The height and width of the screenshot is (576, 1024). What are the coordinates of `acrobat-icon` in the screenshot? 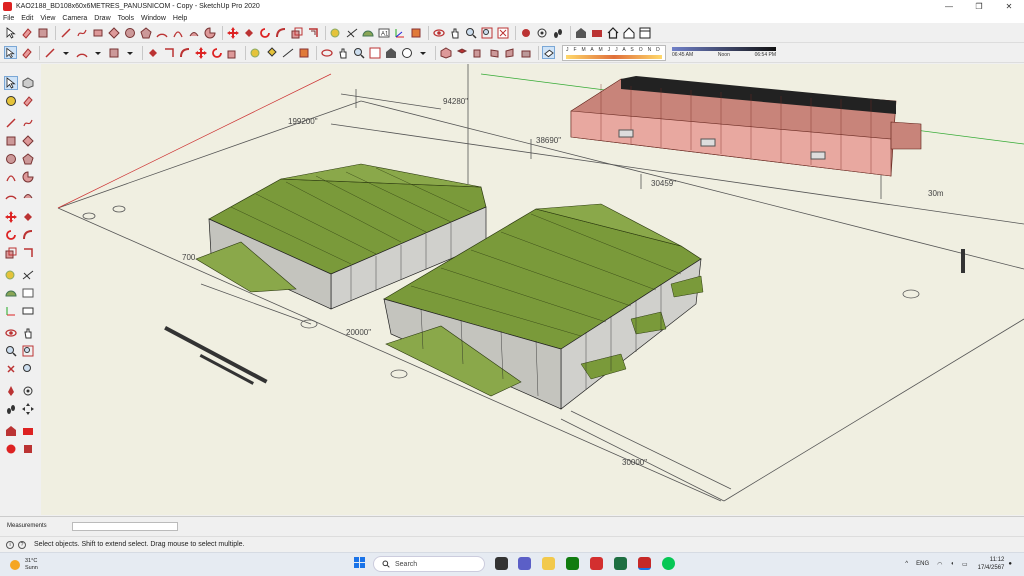 It's located at (596, 563).